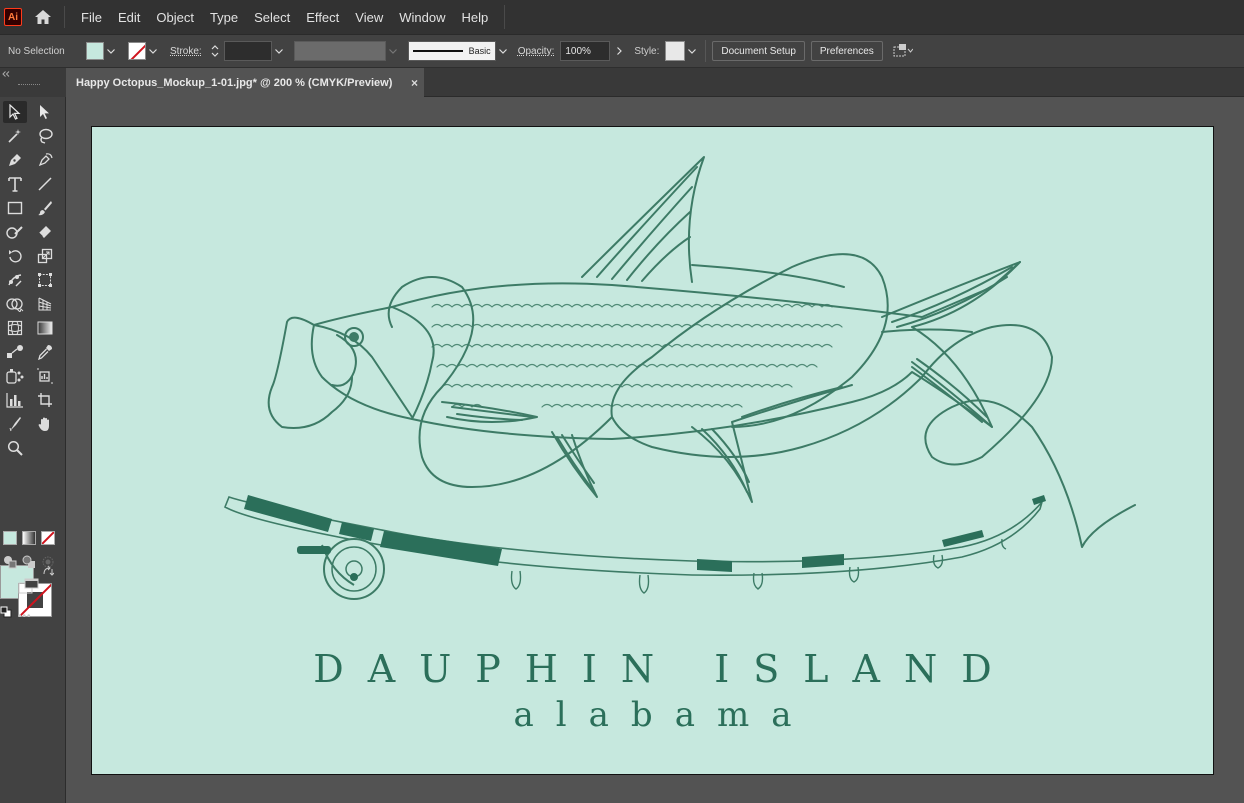  Describe the element at coordinates (29, 586) in the screenshot. I see `screen-mode-icon` at that location.